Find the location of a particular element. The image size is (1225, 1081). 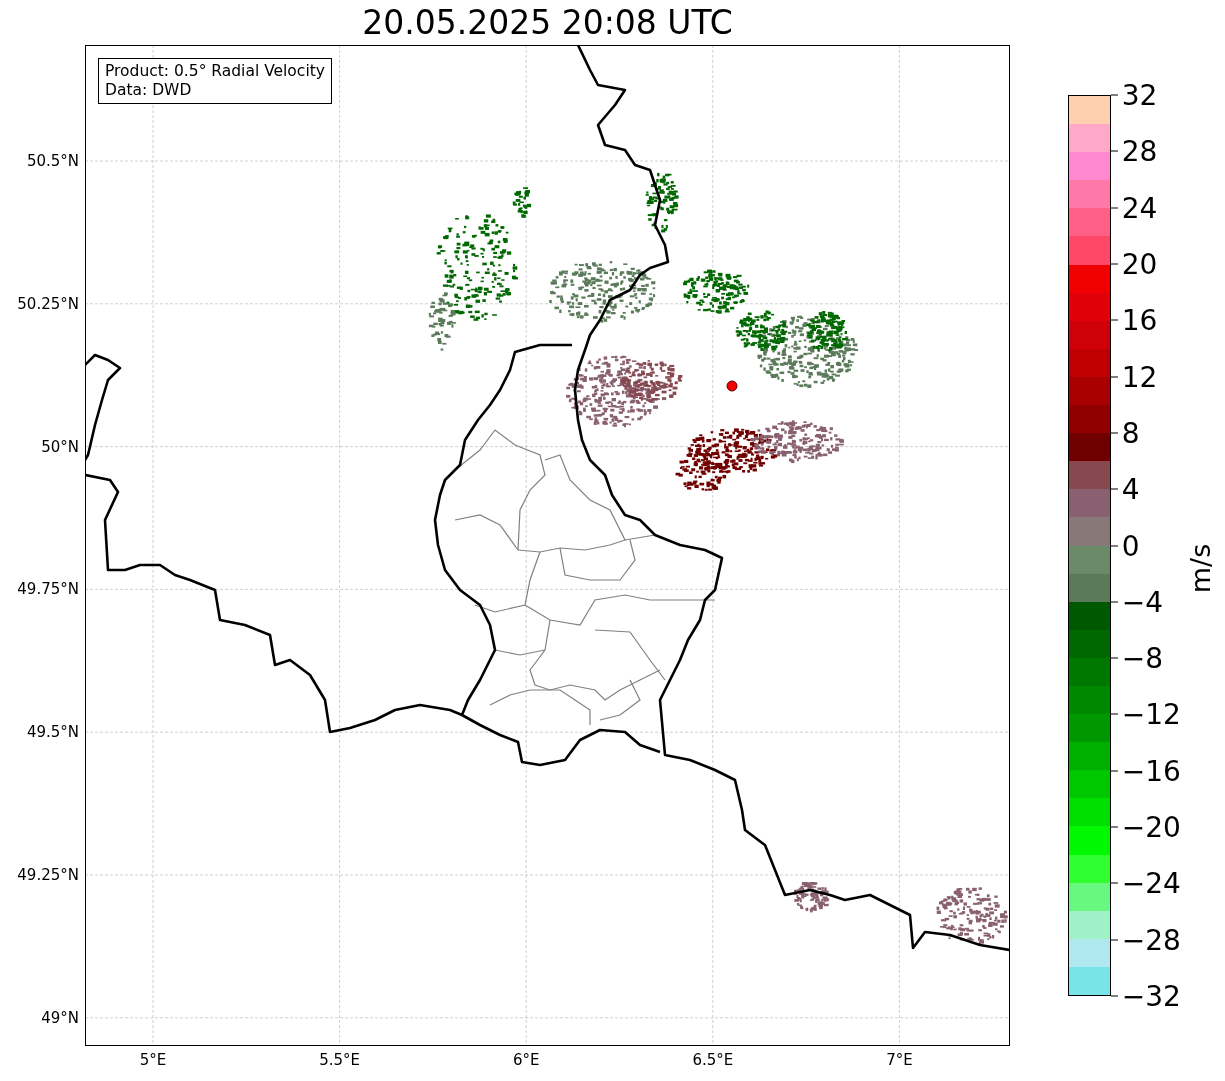

radar-site-marker is located at coordinates (732, 386).